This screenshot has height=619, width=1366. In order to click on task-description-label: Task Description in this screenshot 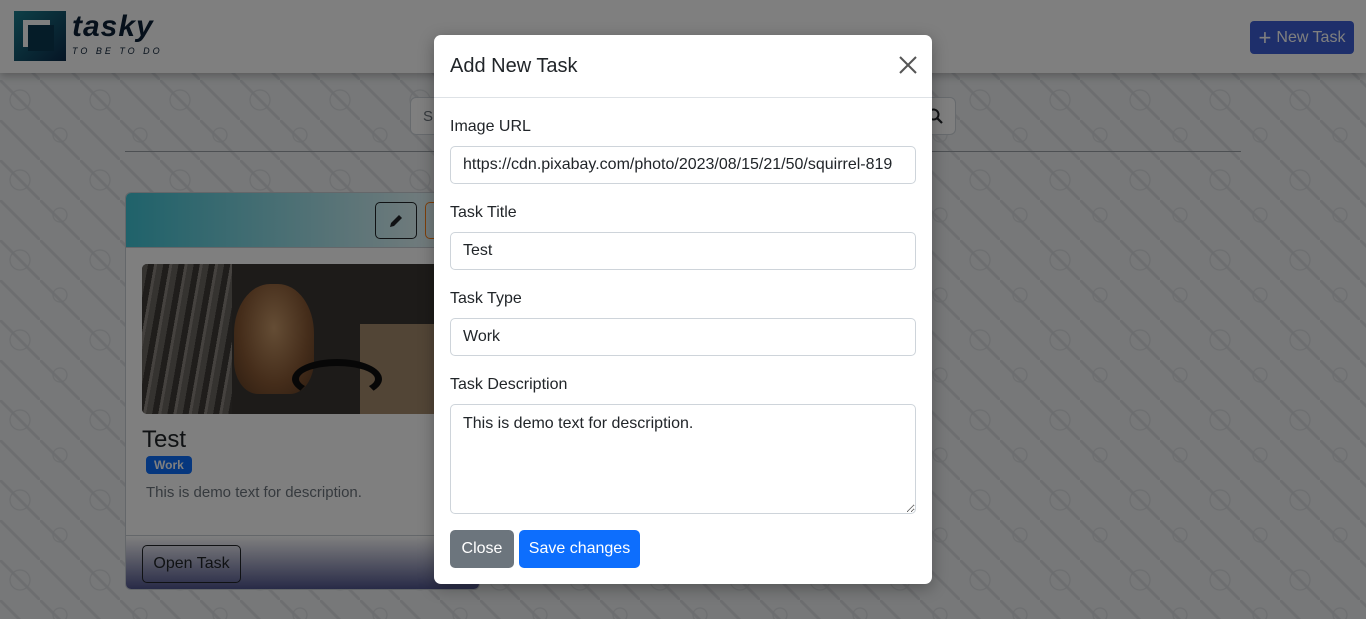, I will do `click(509, 384)`.